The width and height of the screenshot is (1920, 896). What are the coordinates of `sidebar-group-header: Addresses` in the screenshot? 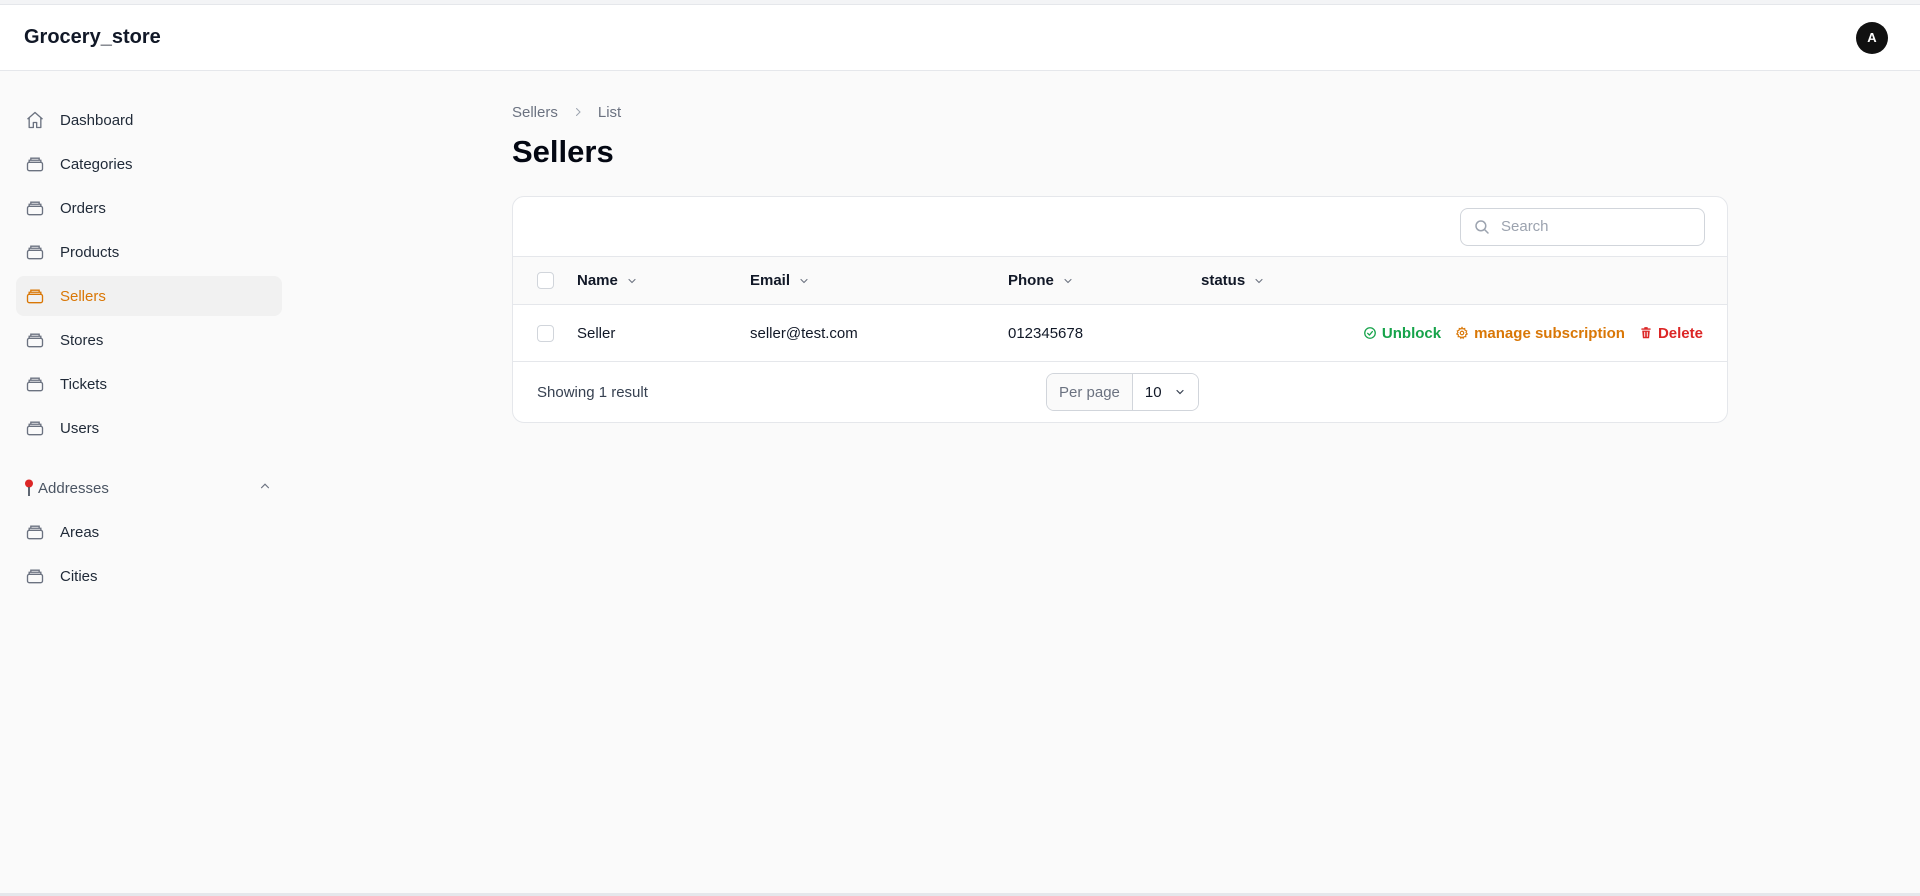 It's located at (66, 488).